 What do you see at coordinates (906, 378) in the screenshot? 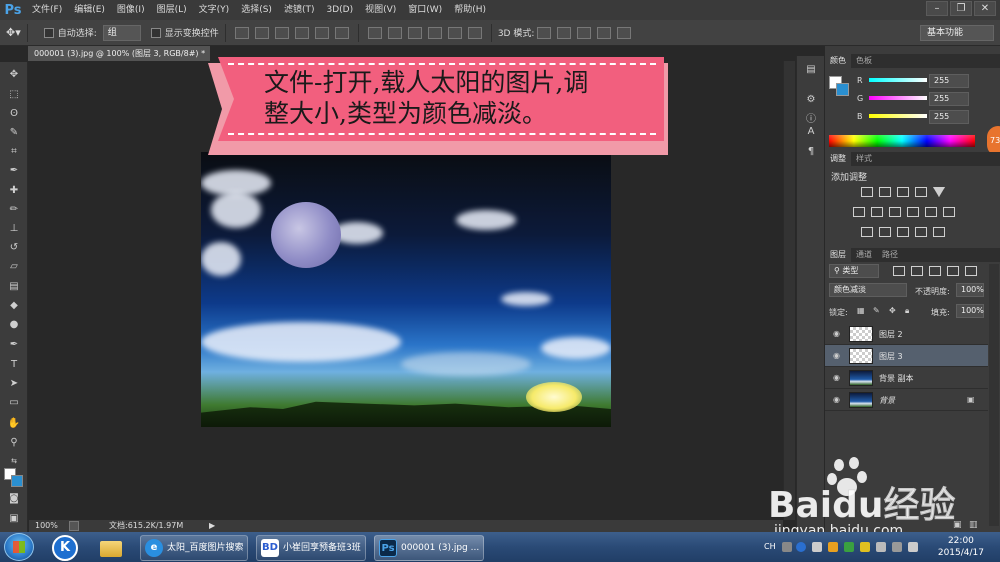
I see `layer-row: ◉ 背景 副本` at bounding box center [906, 378].